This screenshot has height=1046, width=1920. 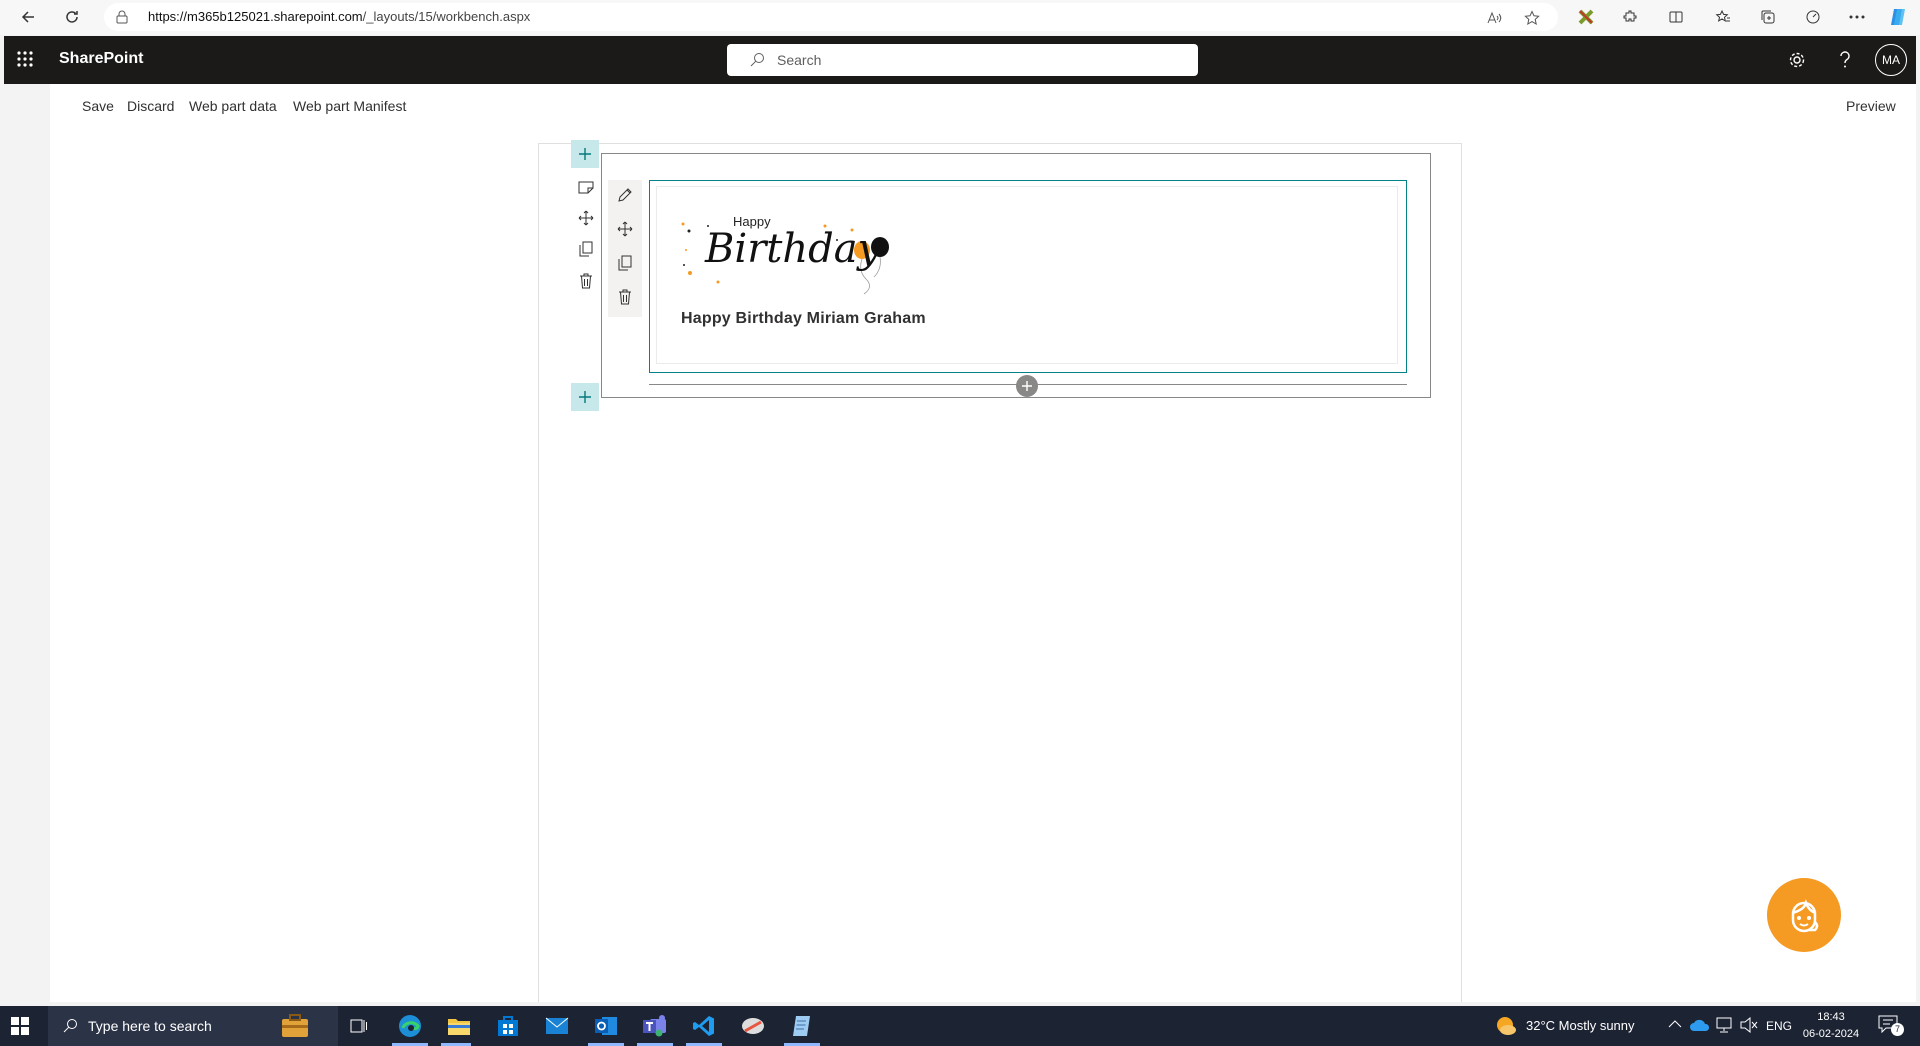 I want to click on save-button: Save, so click(x=98, y=106).